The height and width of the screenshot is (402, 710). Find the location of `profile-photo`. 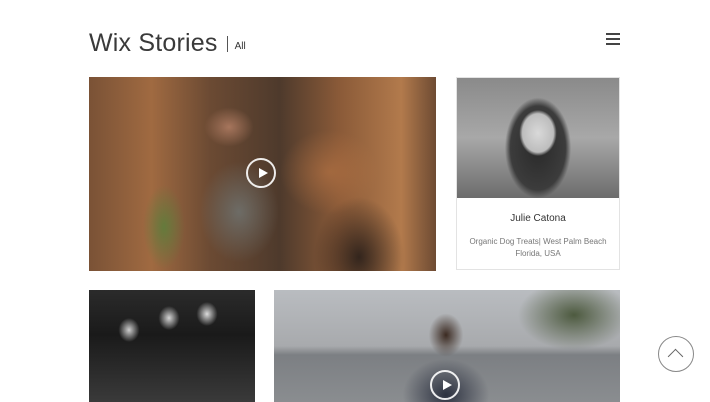

profile-photo is located at coordinates (538, 138).